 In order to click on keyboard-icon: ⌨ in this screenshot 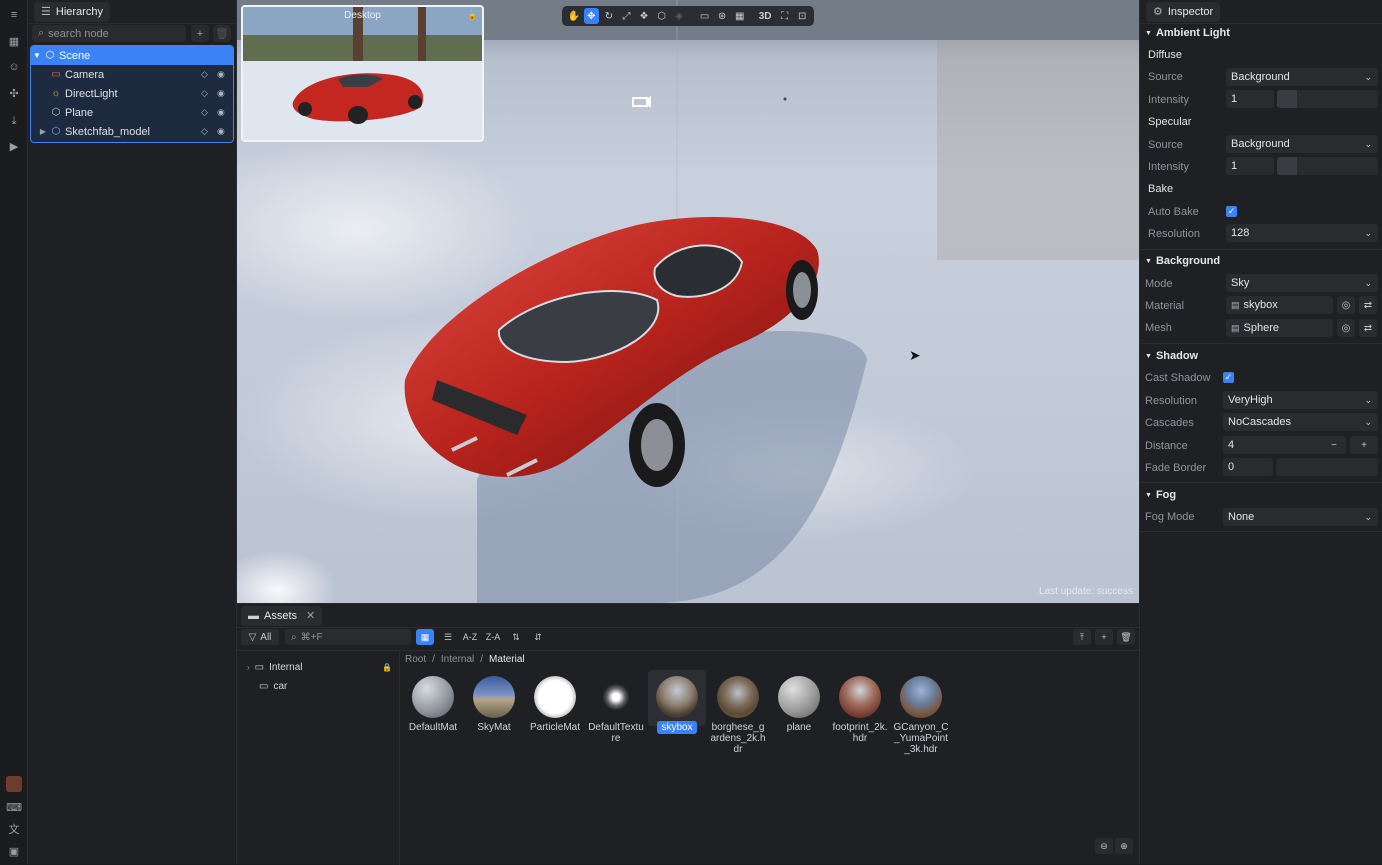, I will do `click(14, 807)`.